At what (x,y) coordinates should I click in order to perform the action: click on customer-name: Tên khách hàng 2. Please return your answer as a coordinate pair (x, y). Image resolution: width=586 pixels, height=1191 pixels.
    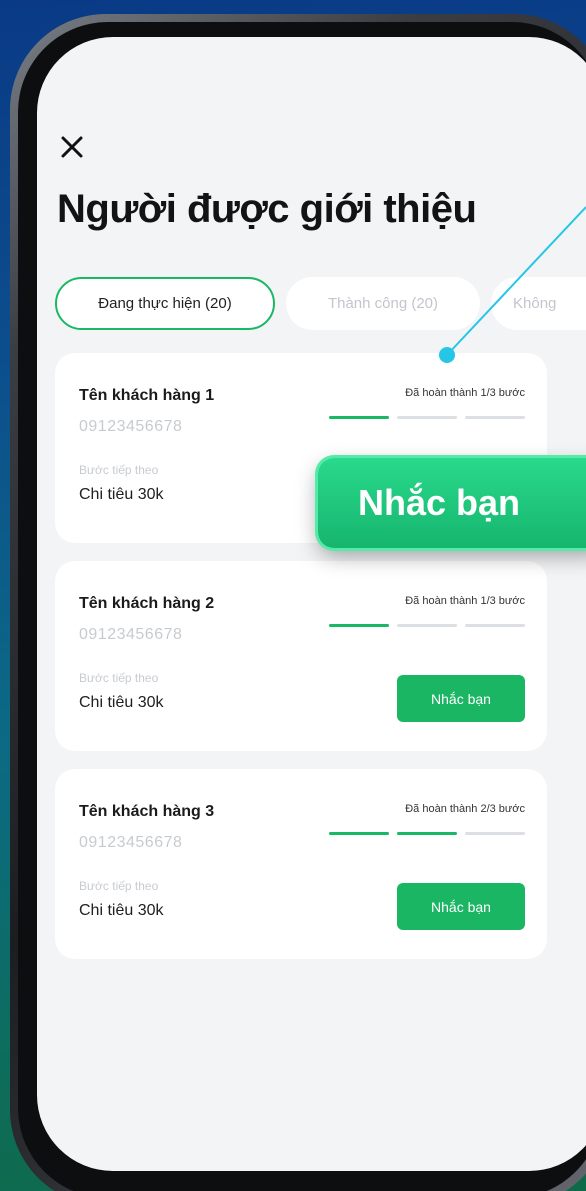
    Looking at the image, I should click on (147, 603).